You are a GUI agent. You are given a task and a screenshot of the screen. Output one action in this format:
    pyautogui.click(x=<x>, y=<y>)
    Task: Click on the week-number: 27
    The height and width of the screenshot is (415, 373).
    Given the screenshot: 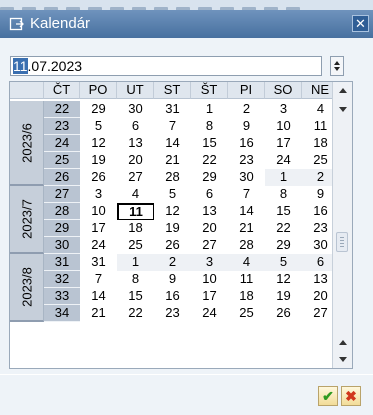 What is the action you would take?
    pyautogui.click(x=62, y=194)
    